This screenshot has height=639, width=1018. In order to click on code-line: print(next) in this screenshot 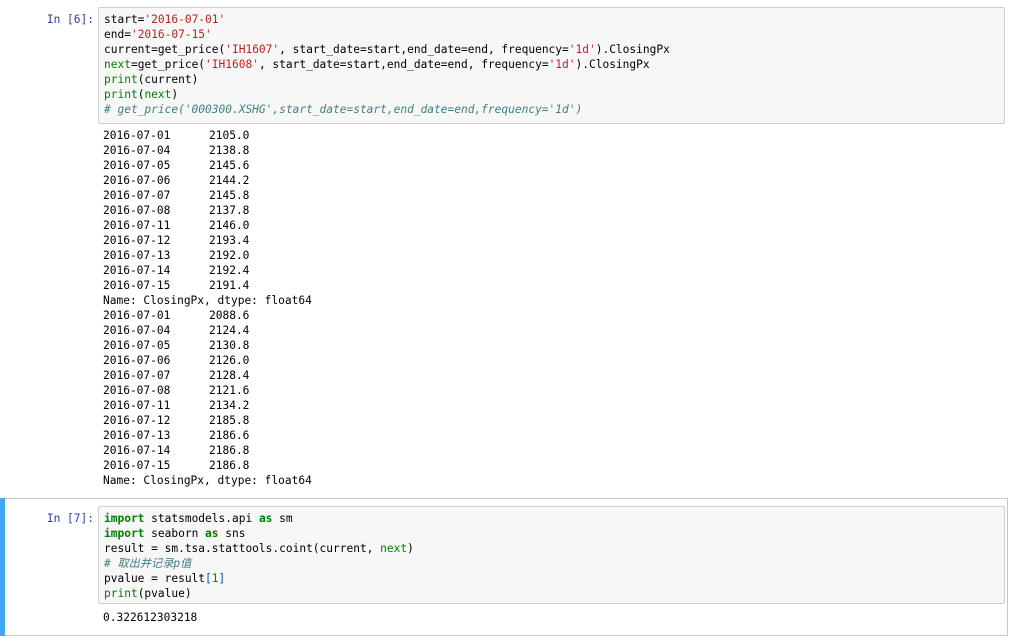, I will do `click(554, 94)`.